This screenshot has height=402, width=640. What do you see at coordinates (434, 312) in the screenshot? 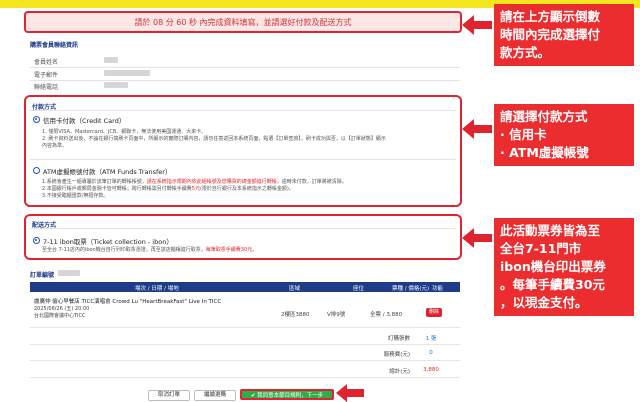
I see `delete-button: 刪除` at bounding box center [434, 312].